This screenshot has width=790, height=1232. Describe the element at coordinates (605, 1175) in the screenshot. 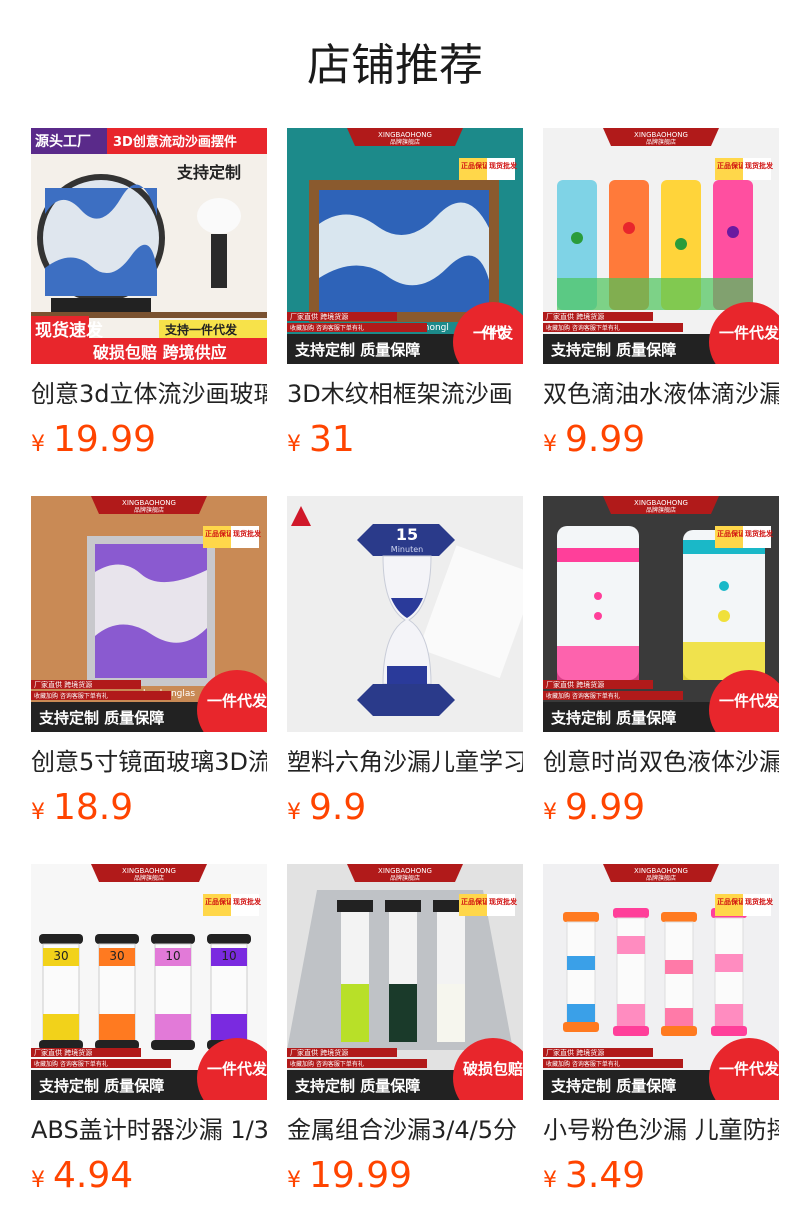

I see `price-value: 3.49` at that location.